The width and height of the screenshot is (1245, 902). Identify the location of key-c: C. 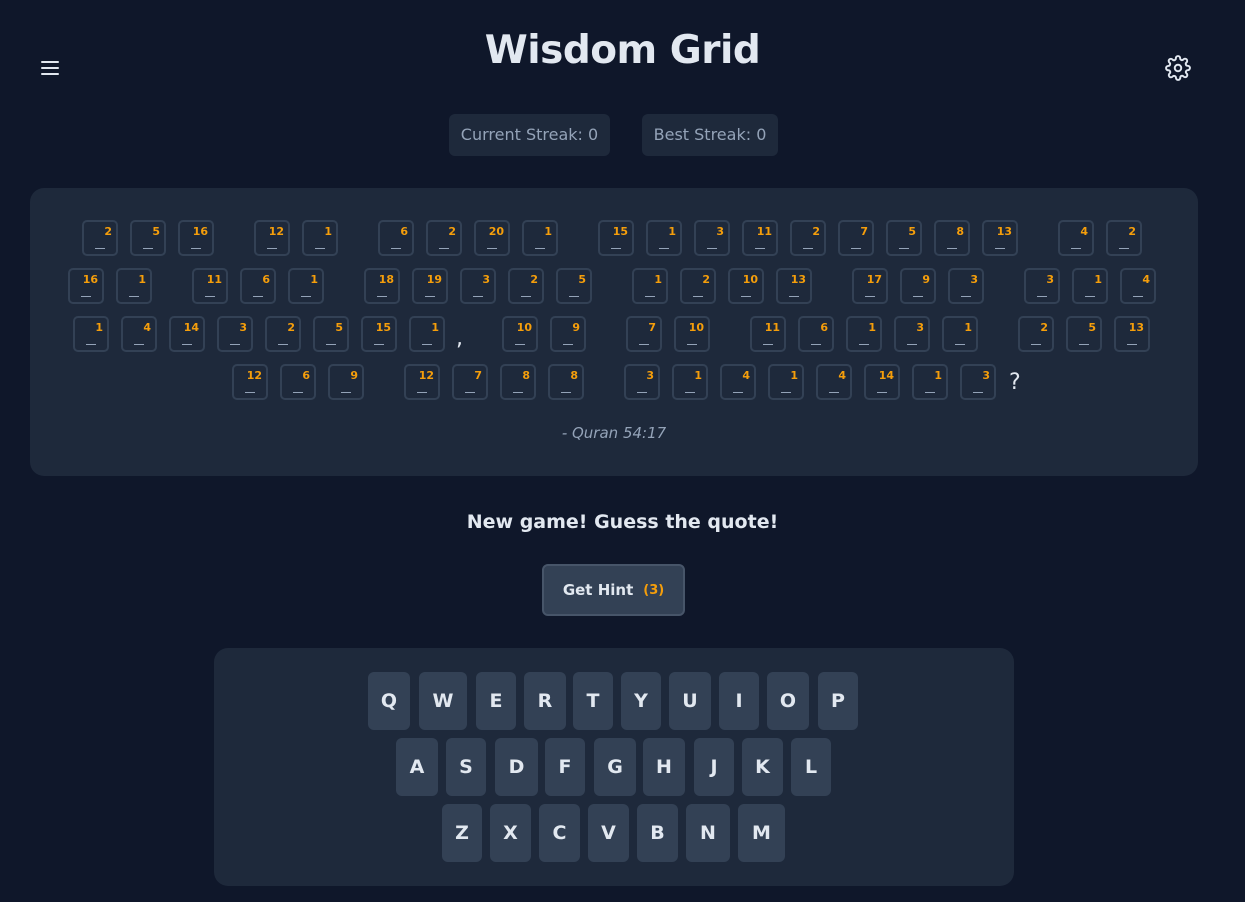
(559, 833).